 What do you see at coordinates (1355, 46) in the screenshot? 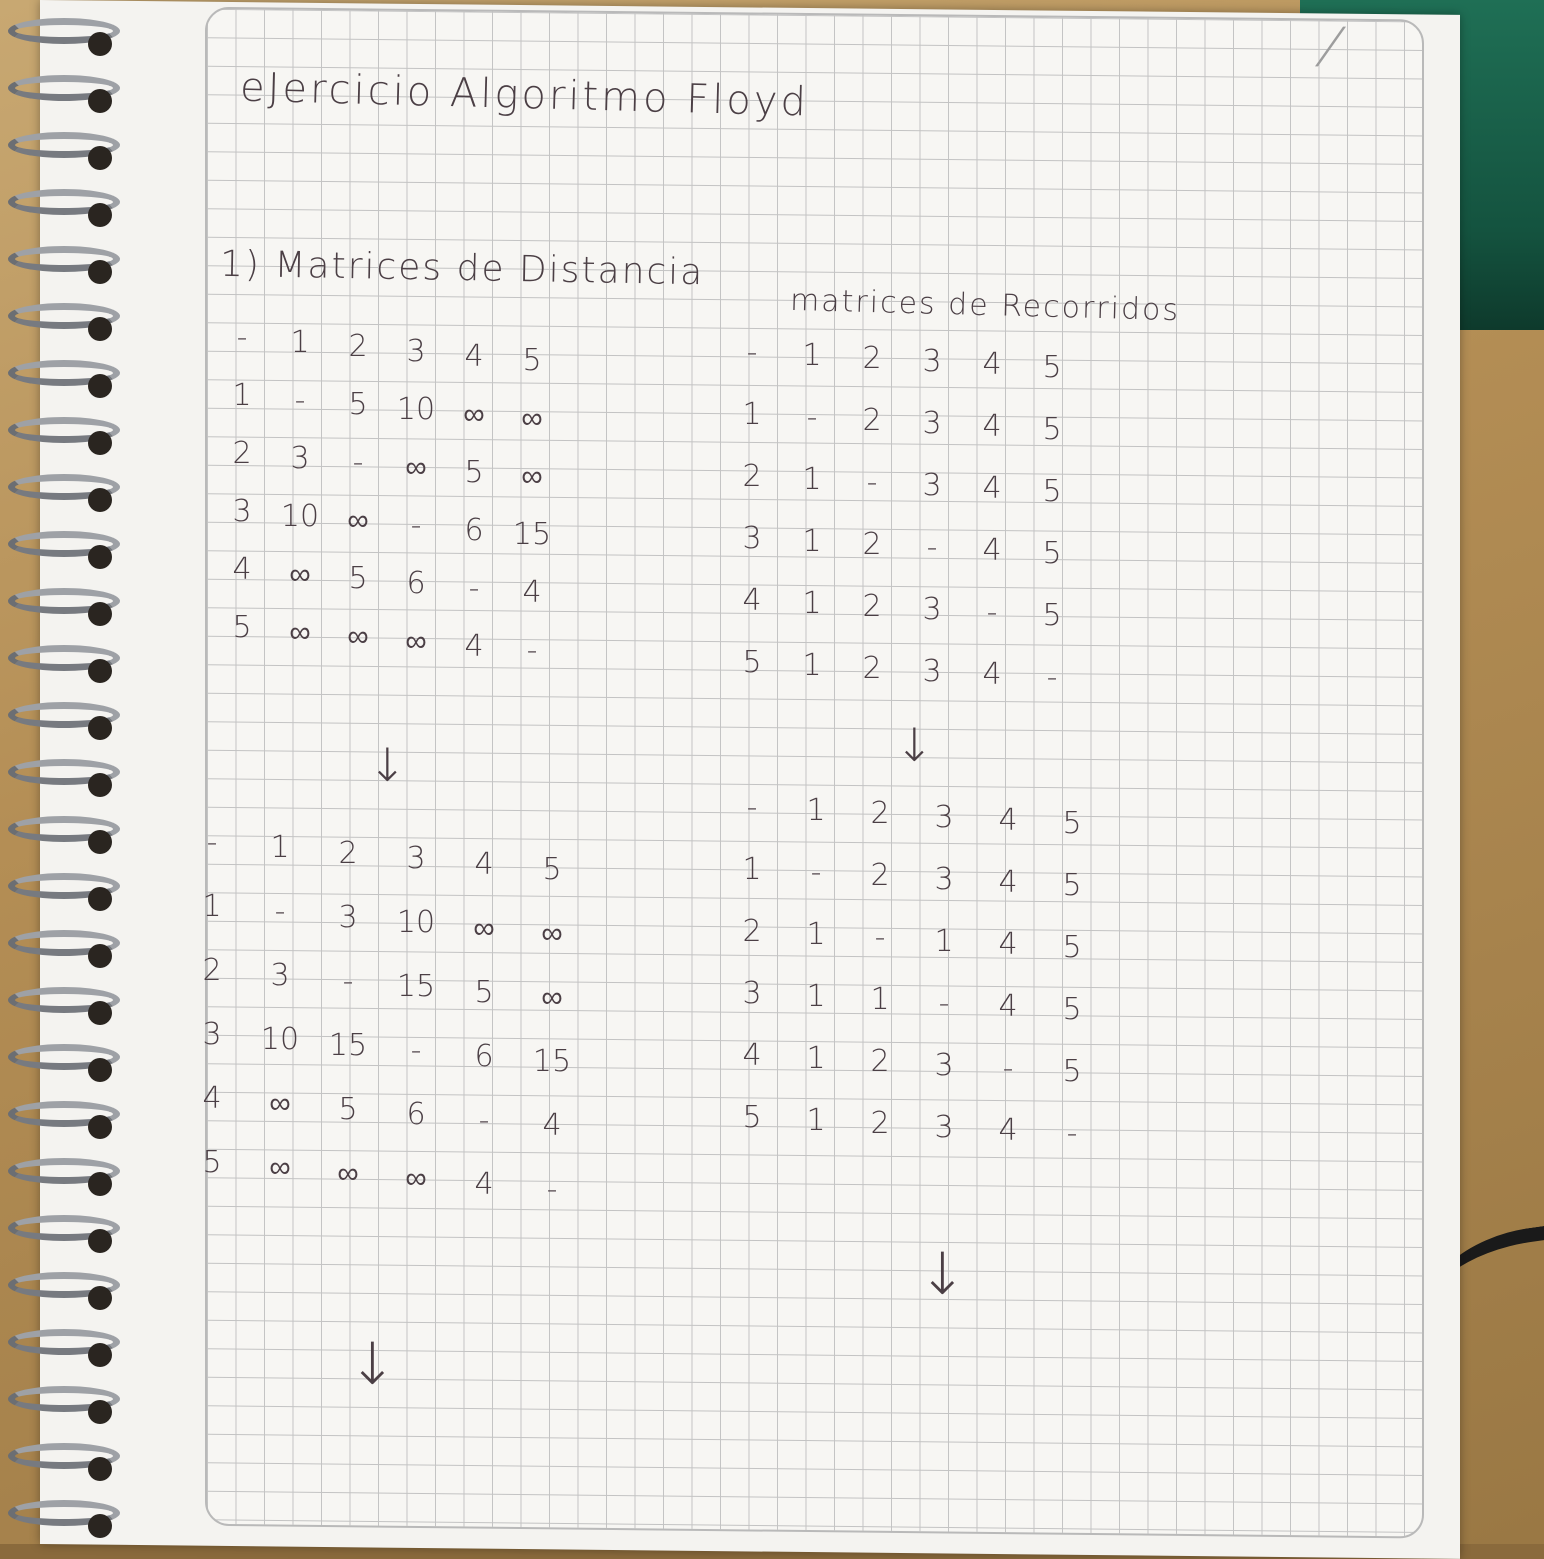
I see `page-corner-mark` at bounding box center [1355, 46].